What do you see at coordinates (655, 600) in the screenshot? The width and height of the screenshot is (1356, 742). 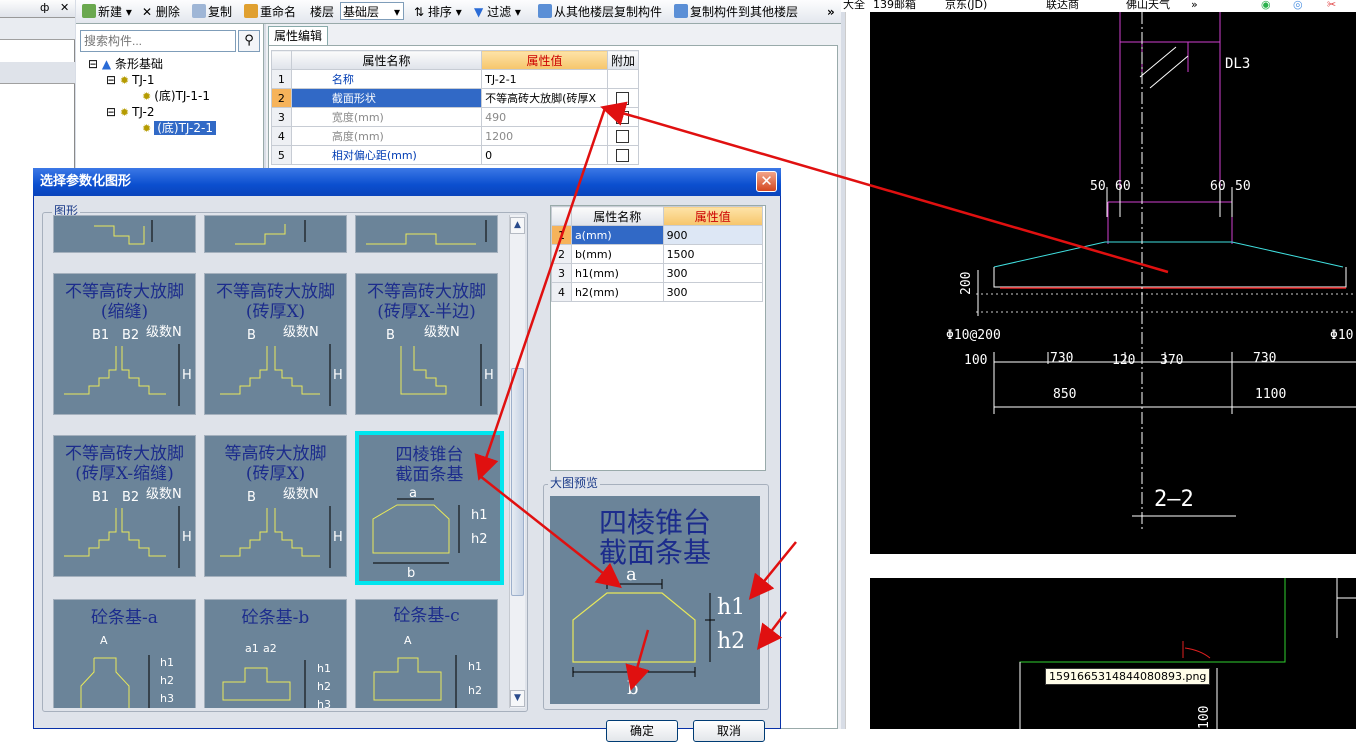 I see `large-preview: 四棱锥台 截面条基 a h1 h2 b` at bounding box center [655, 600].